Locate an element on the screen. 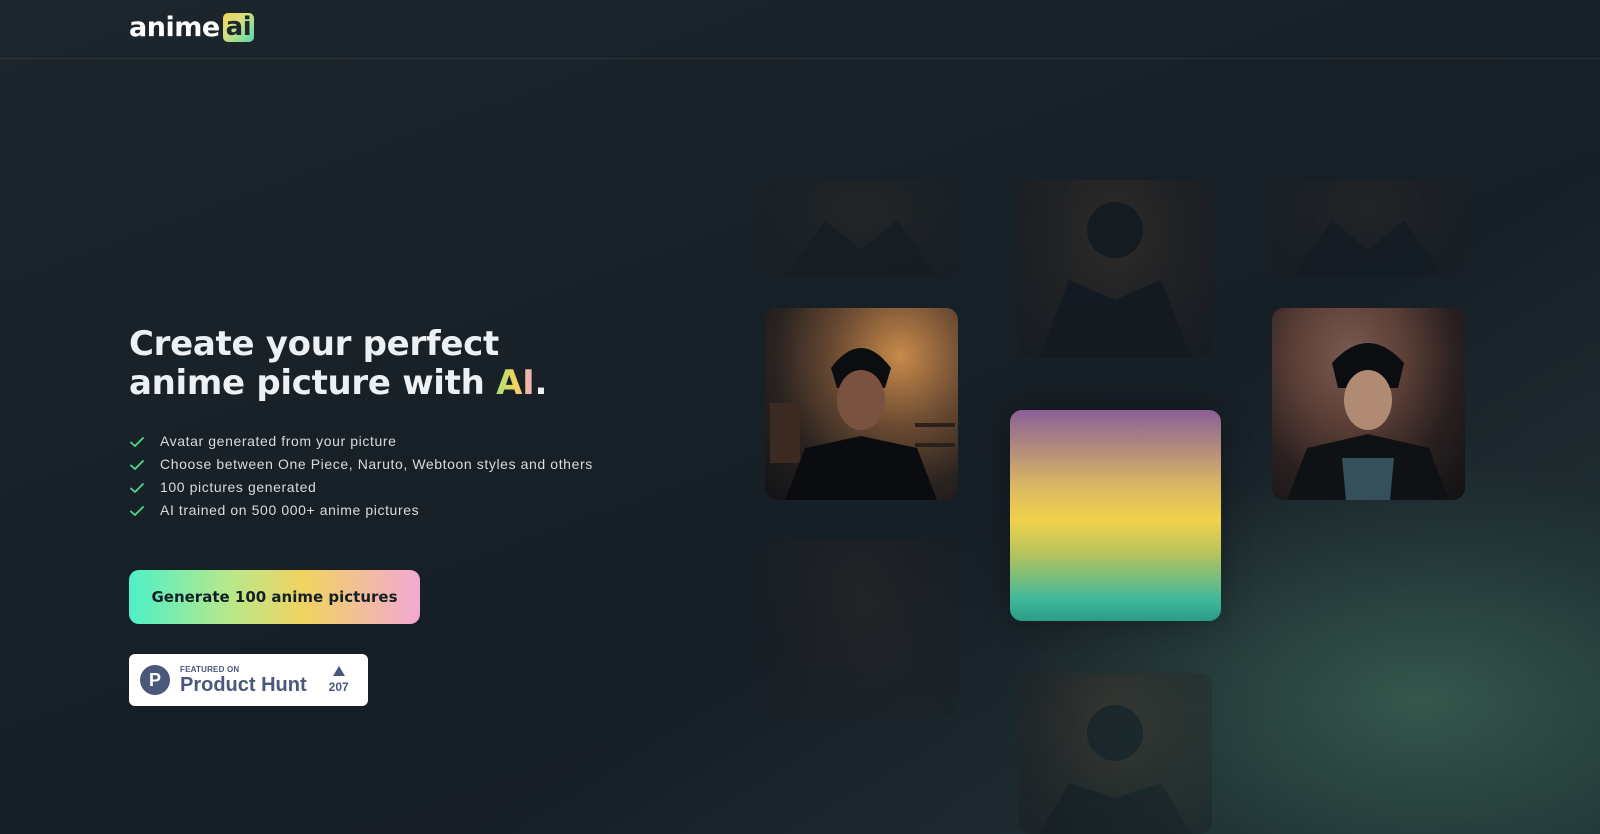  top-navbar: anime ai is located at coordinates (800, 29).